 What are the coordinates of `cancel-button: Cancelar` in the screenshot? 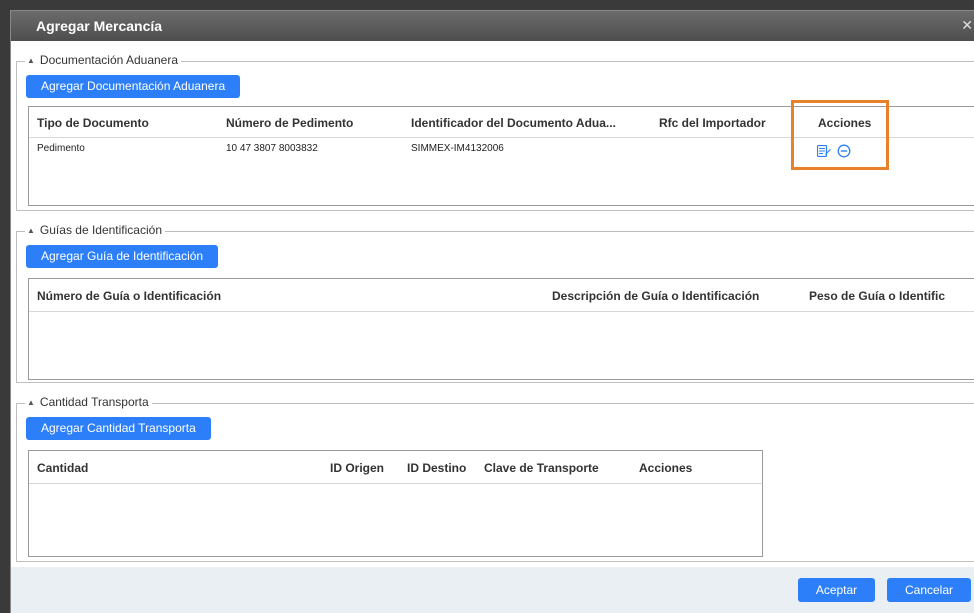 It's located at (929, 590).